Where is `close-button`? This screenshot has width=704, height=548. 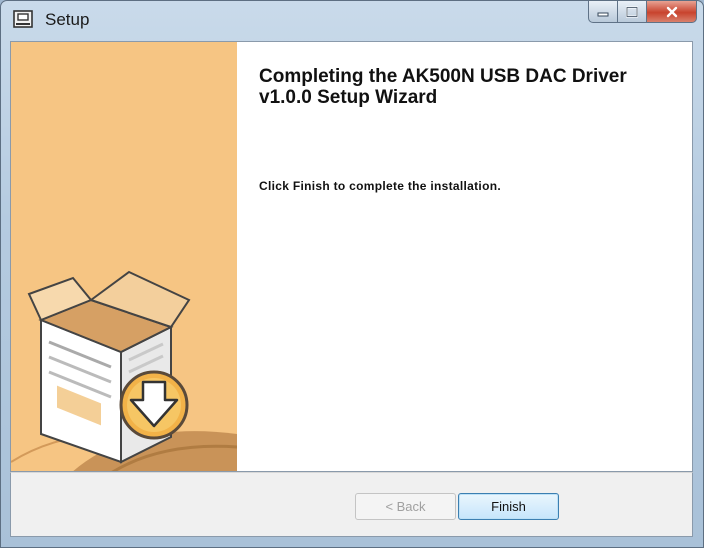 close-button is located at coordinates (672, 12).